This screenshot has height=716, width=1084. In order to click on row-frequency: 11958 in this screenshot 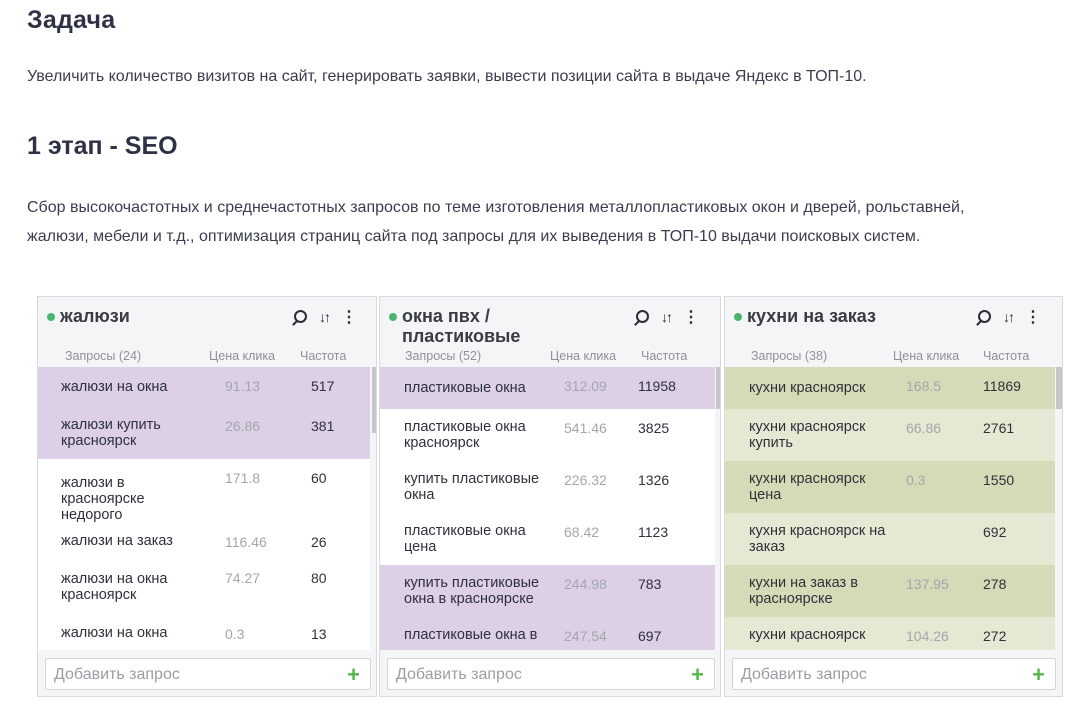, I will do `click(657, 386)`.